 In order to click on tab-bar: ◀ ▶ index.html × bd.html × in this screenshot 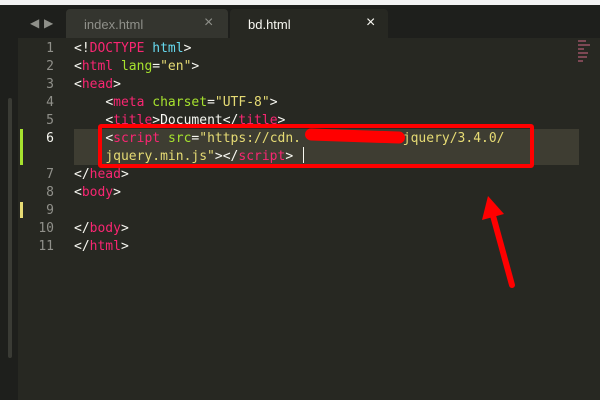, I will do `click(300, 21)`.